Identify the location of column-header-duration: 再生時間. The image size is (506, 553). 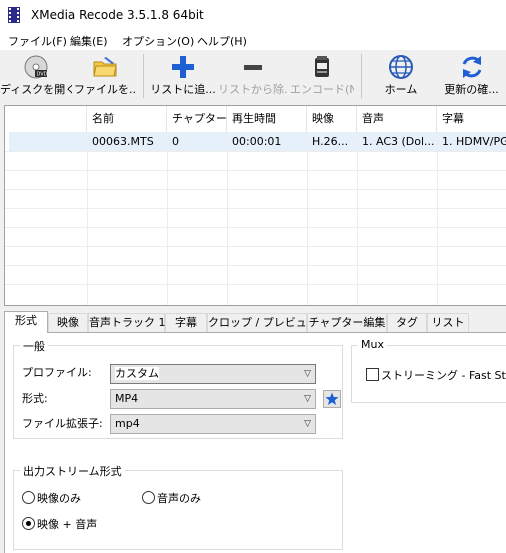
(267, 119).